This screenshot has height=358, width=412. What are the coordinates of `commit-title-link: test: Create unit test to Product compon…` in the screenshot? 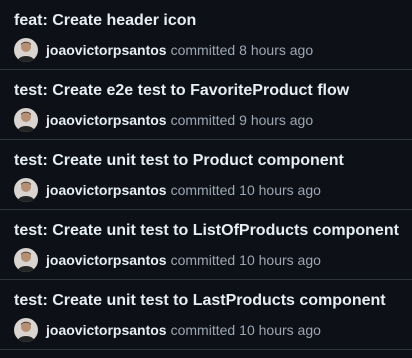 It's located at (179, 161).